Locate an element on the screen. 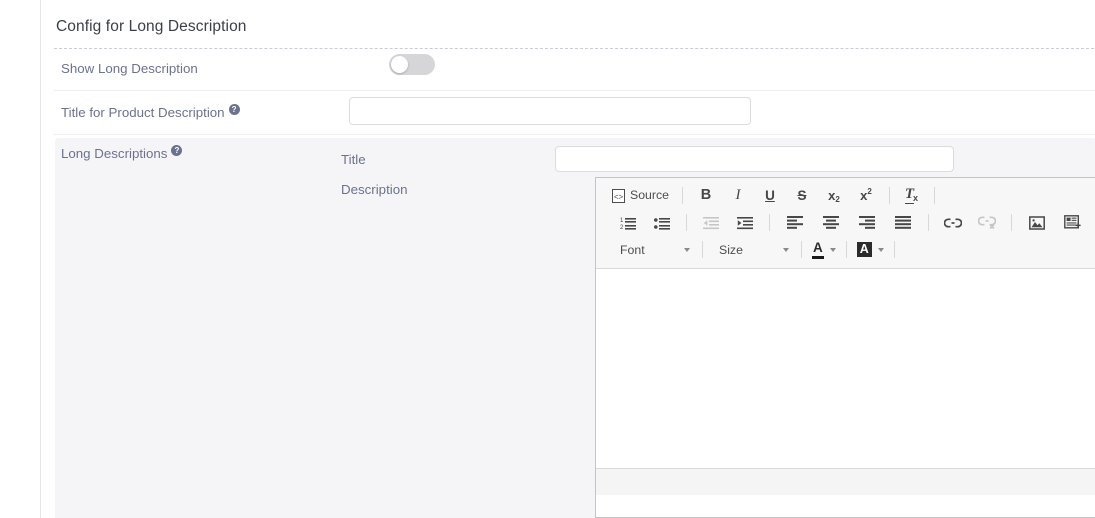  align-center-icon is located at coordinates (831, 223).